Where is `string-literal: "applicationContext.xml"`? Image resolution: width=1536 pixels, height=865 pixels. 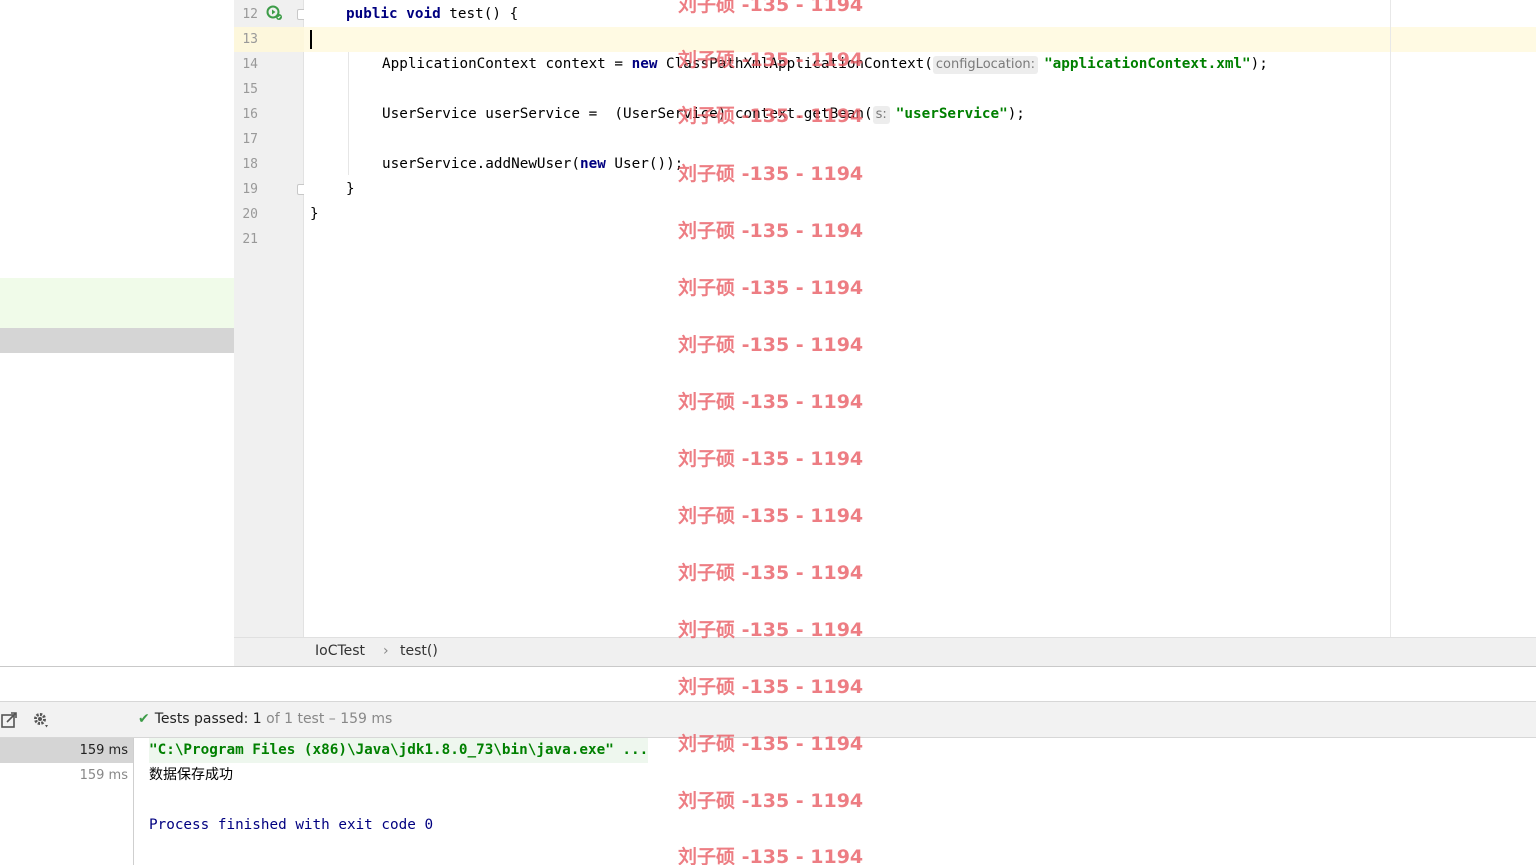 string-literal: "applicationContext.xml" is located at coordinates (1147, 64).